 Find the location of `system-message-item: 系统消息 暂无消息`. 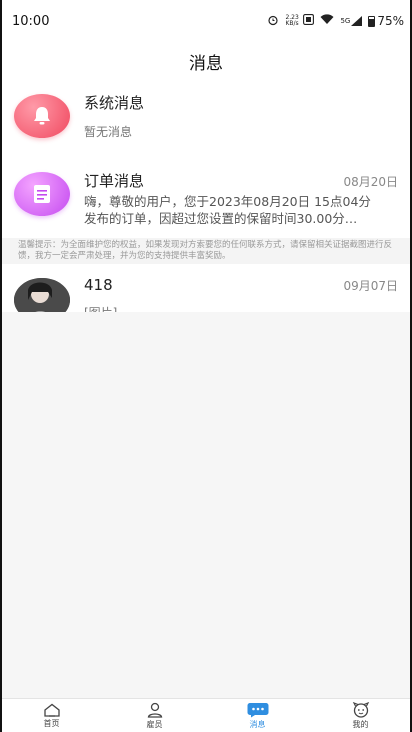

system-message-item: 系统消息 暂无消息 is located at coordinates (206, 119).